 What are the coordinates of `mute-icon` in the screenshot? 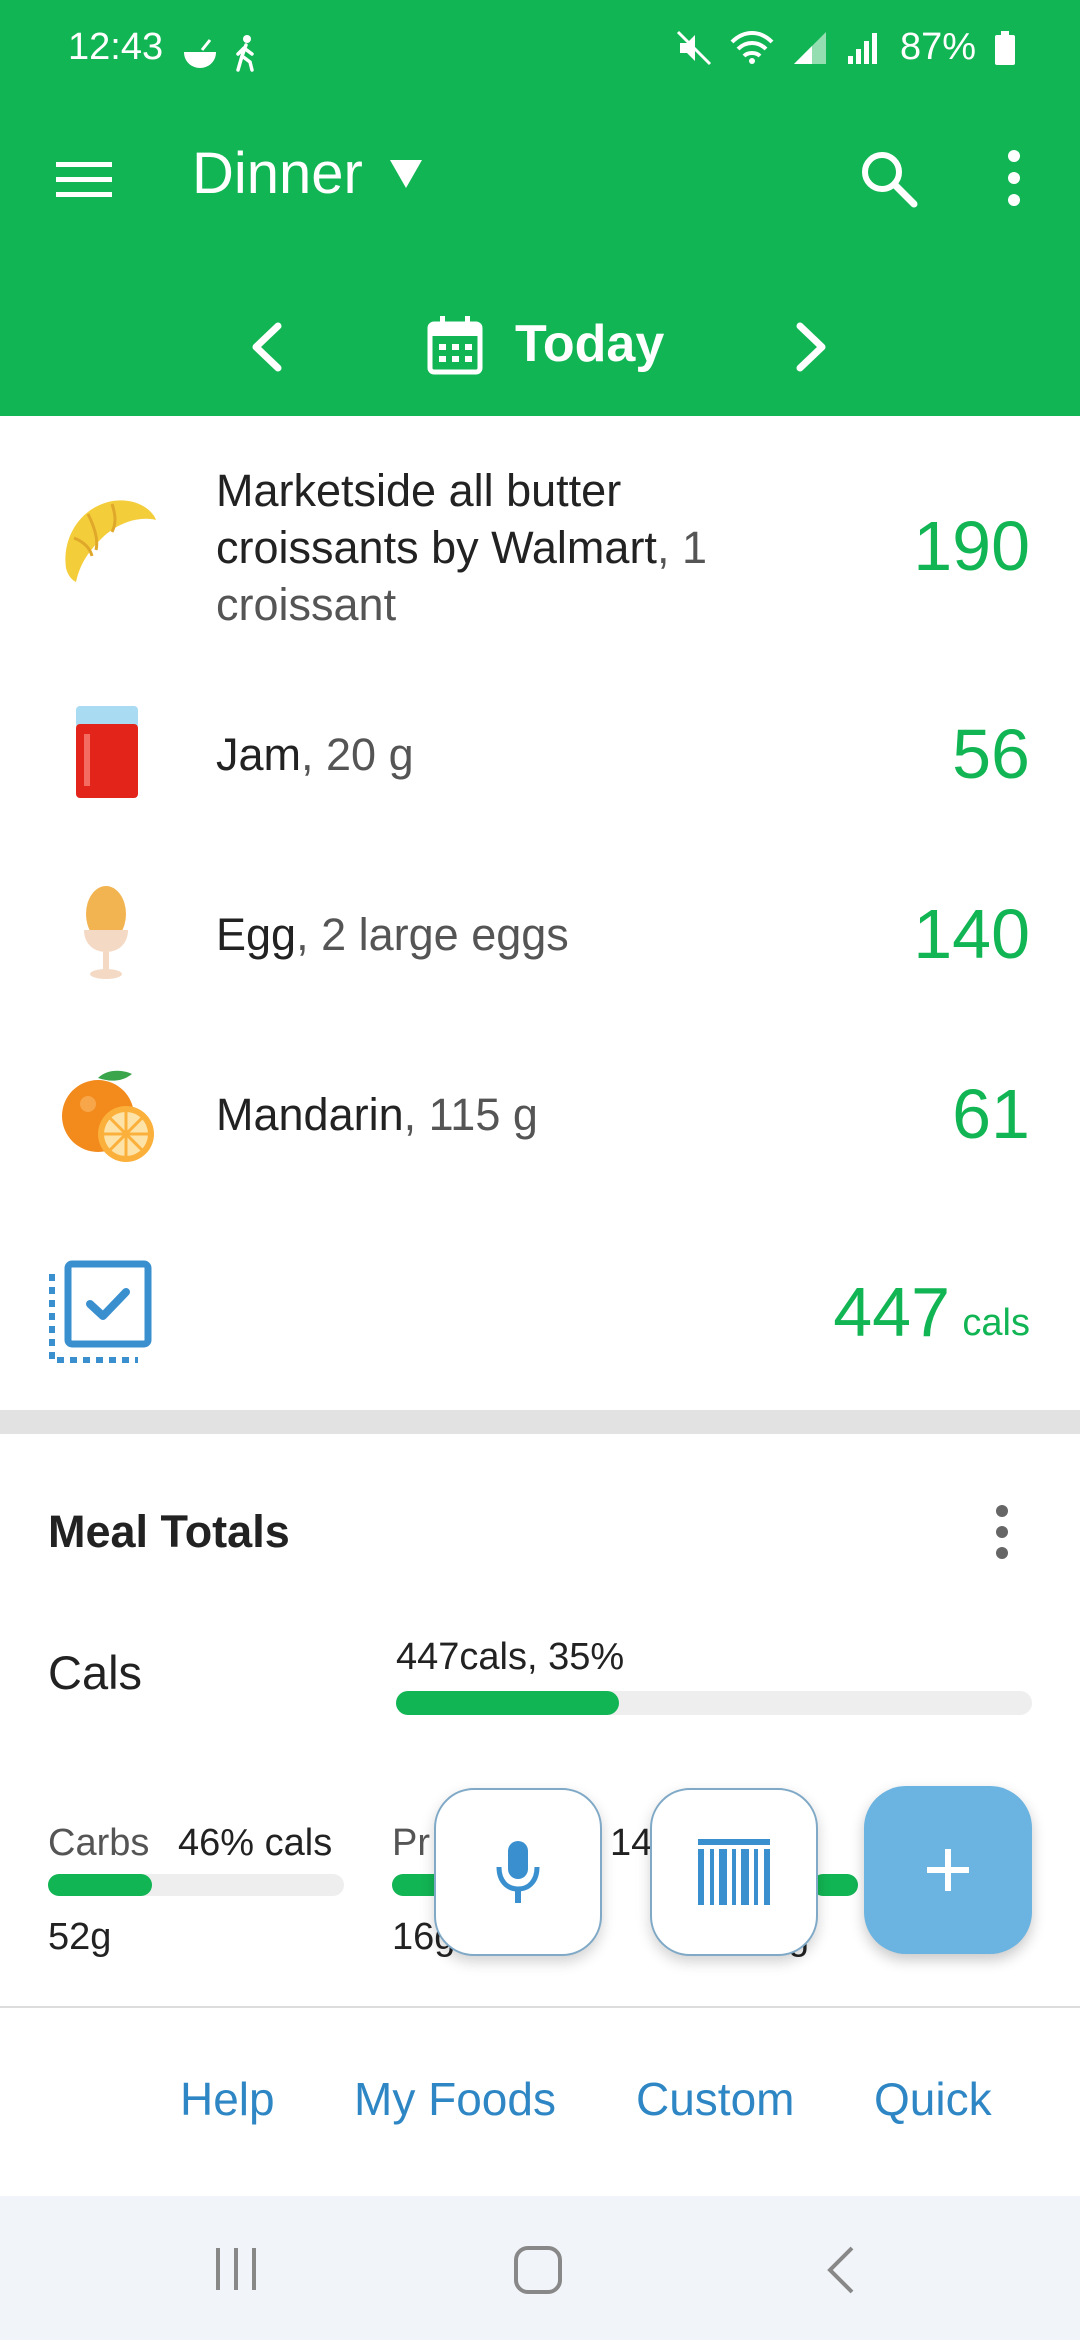 It's located at (693, 47).